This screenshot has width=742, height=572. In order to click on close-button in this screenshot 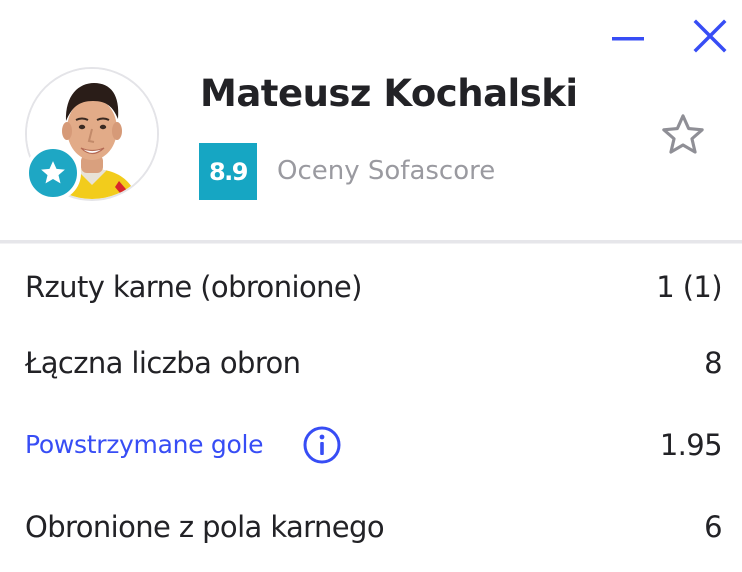, I will do `click(710, 36)`.